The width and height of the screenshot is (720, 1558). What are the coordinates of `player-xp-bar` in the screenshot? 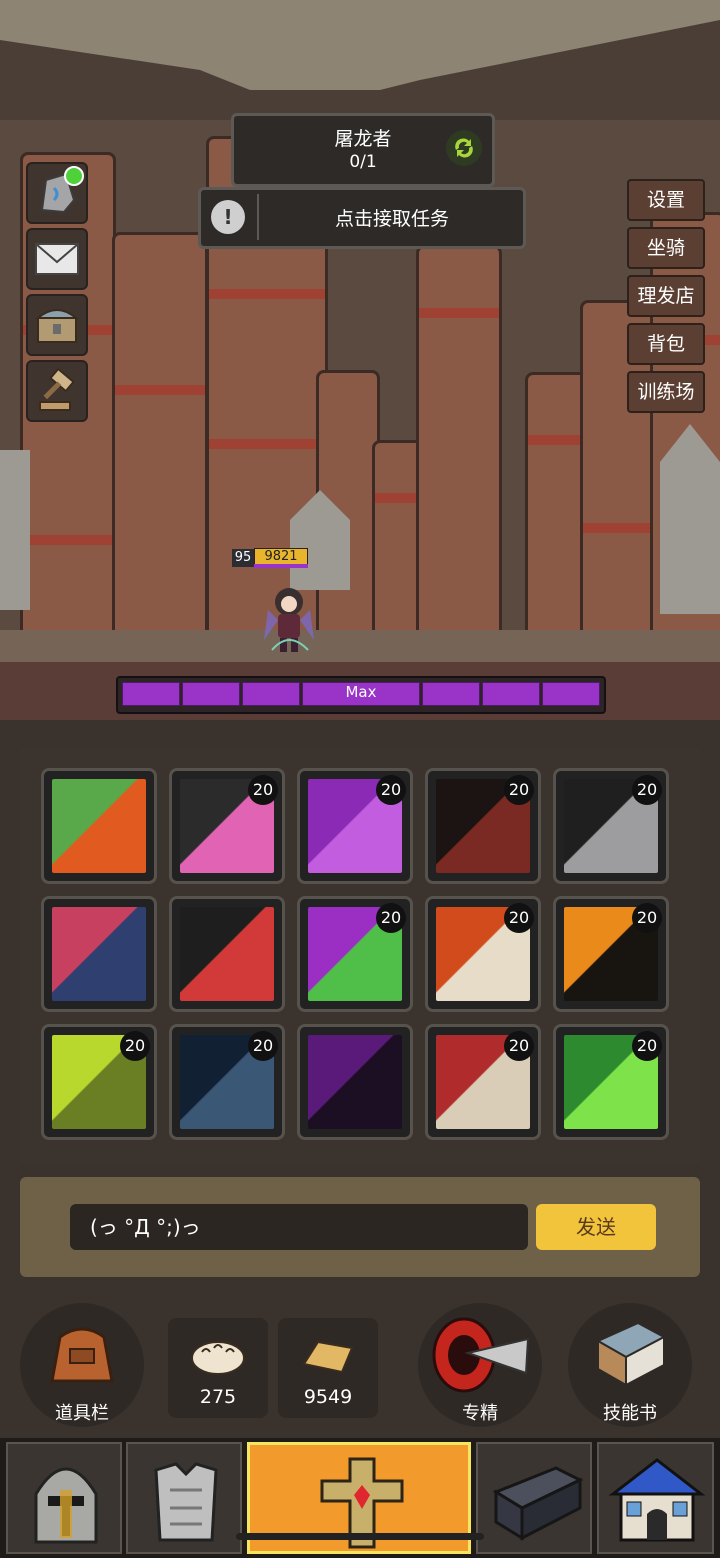 It's located at (281, 566).